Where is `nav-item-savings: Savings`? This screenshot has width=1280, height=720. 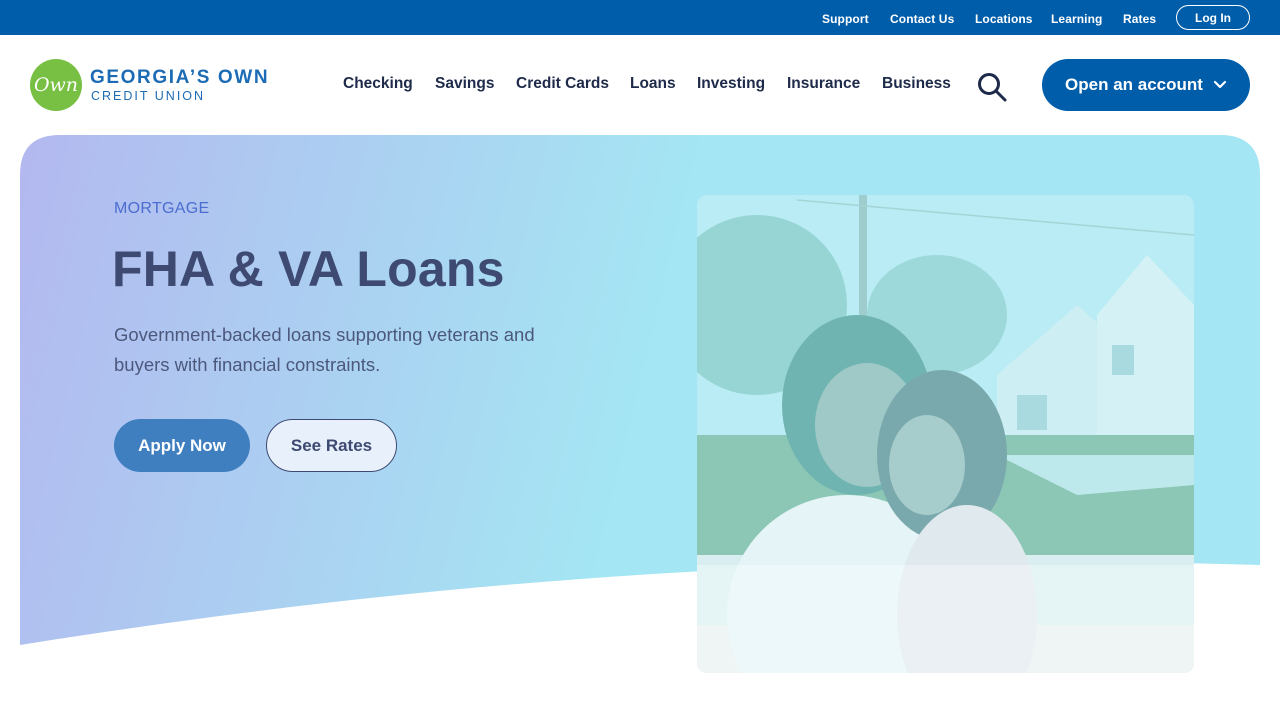 nav-item-savings: Savings is located at coordinates (464, 84).